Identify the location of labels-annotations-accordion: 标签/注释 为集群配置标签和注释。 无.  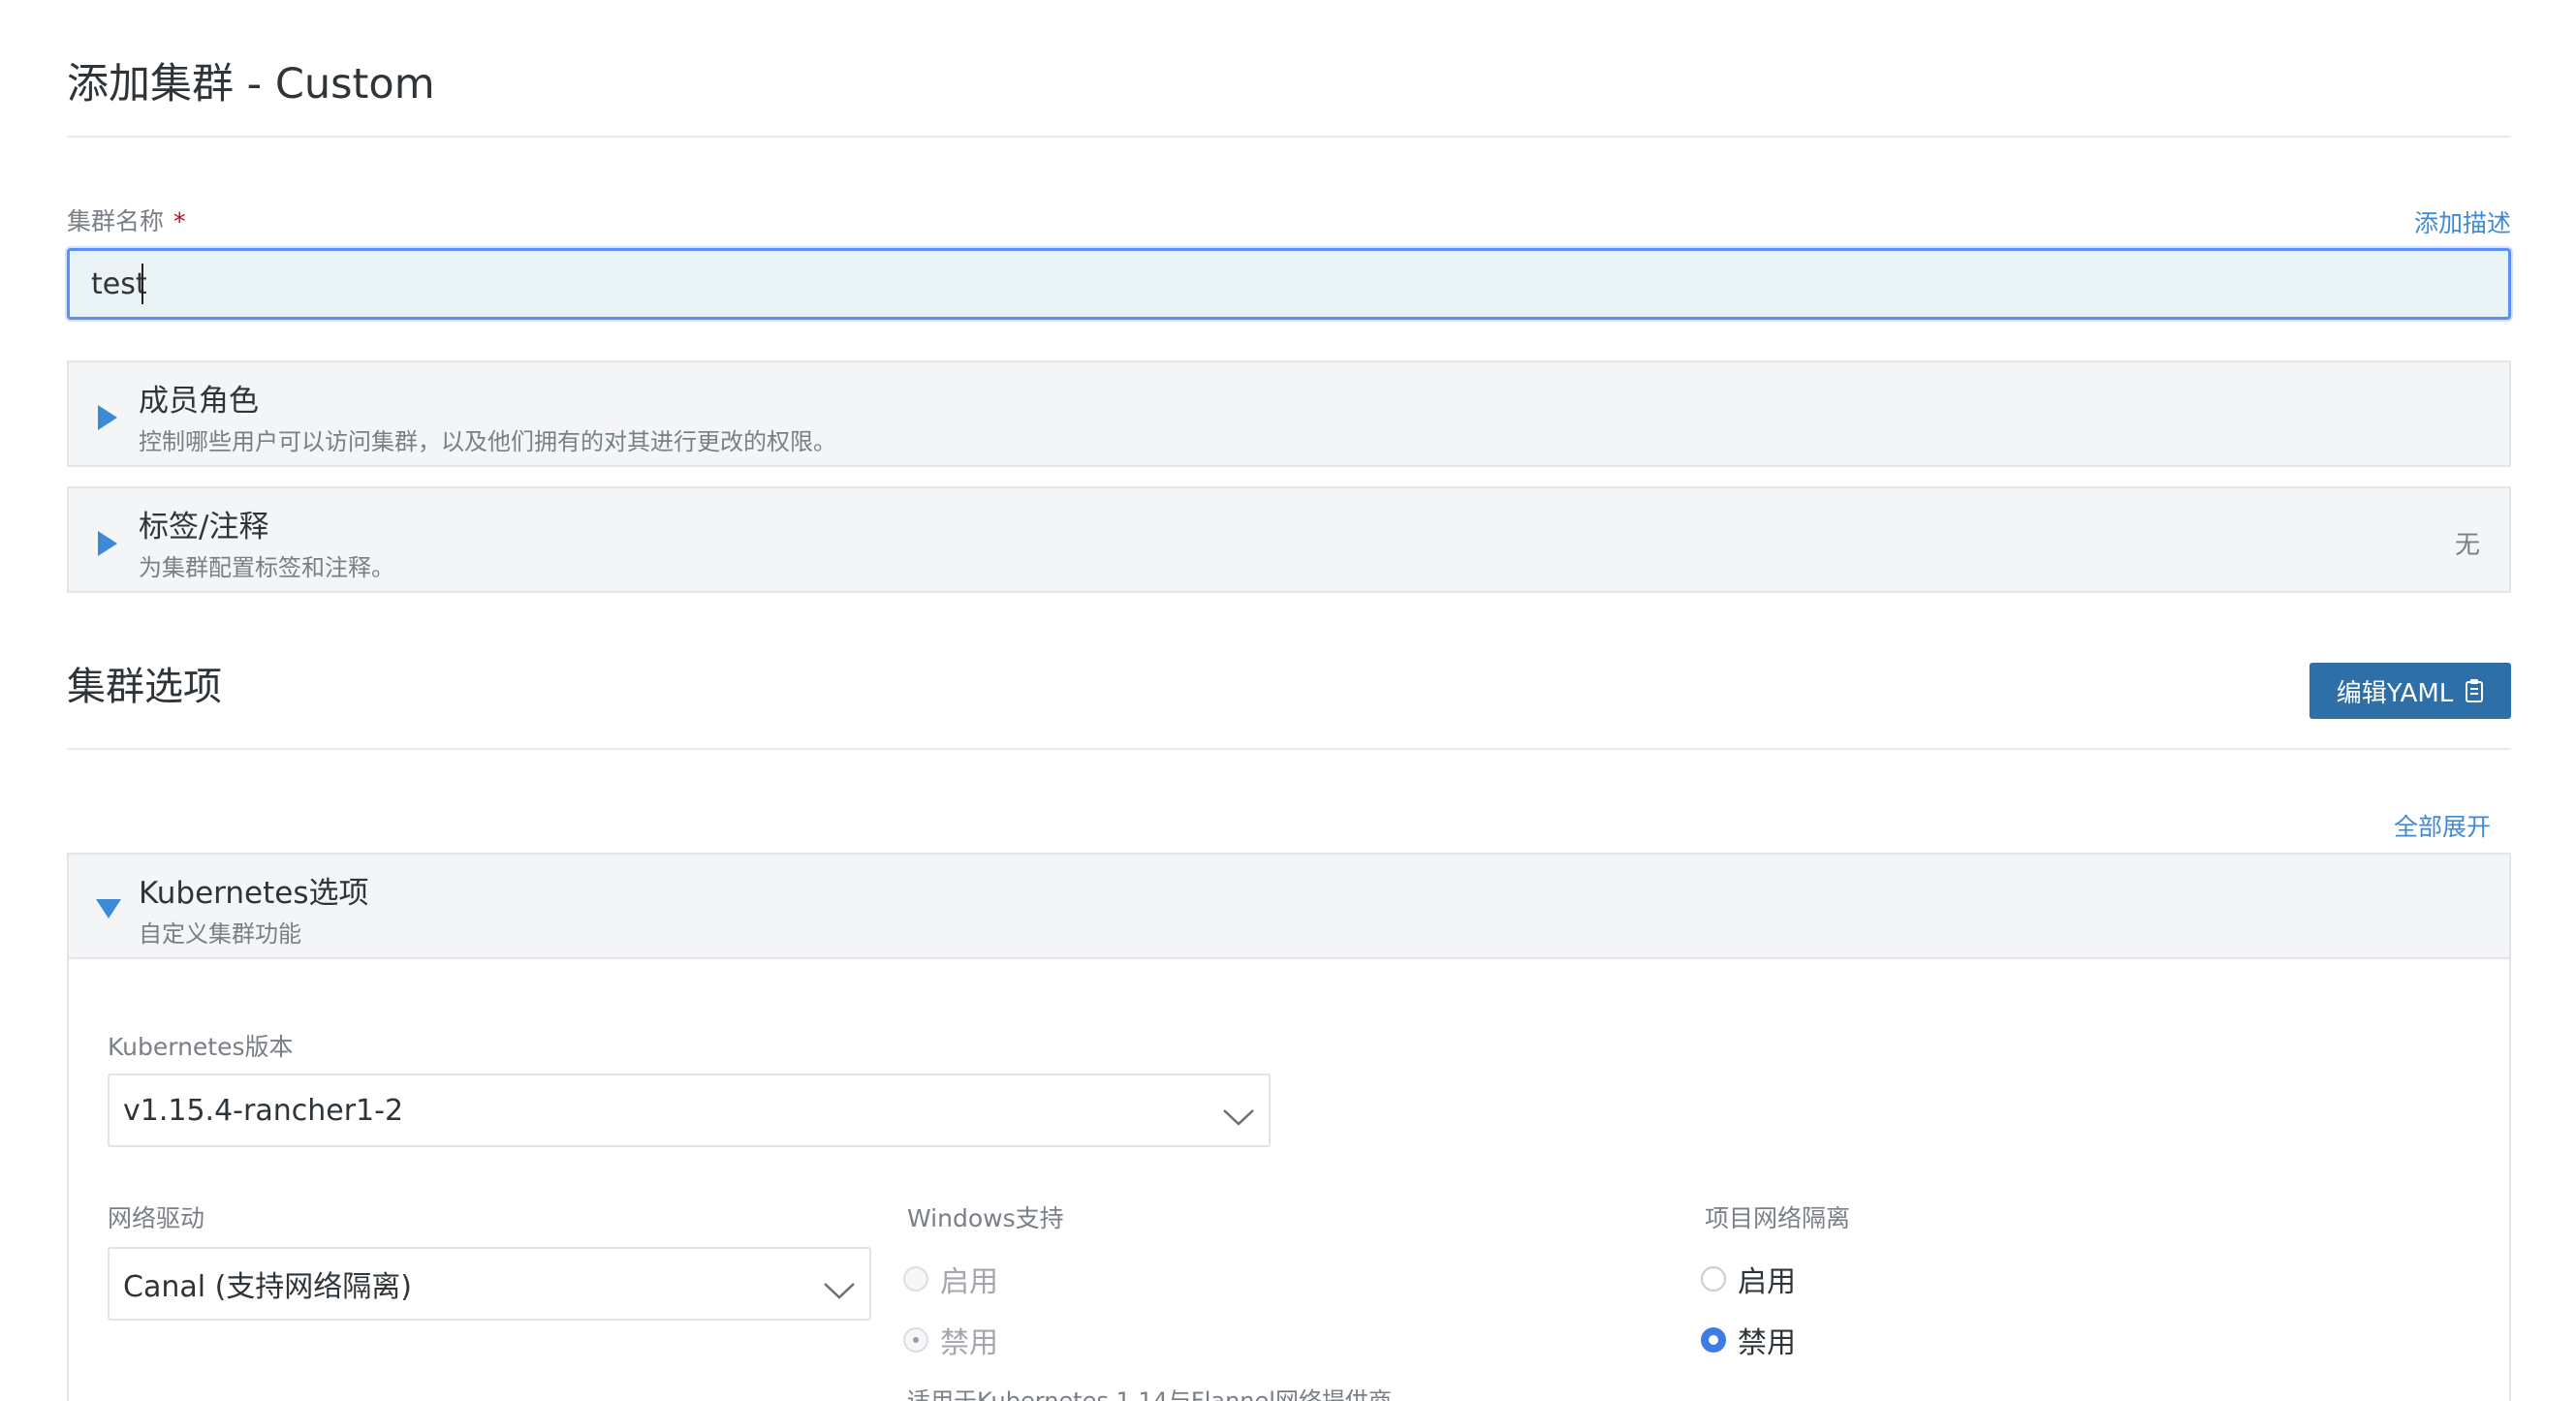
(1289, 539).